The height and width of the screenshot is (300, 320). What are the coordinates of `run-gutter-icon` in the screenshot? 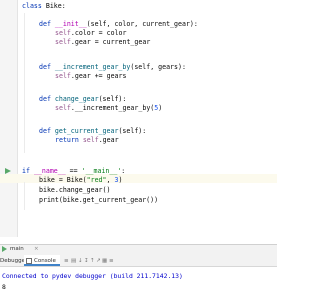 It's located at (8, 171).